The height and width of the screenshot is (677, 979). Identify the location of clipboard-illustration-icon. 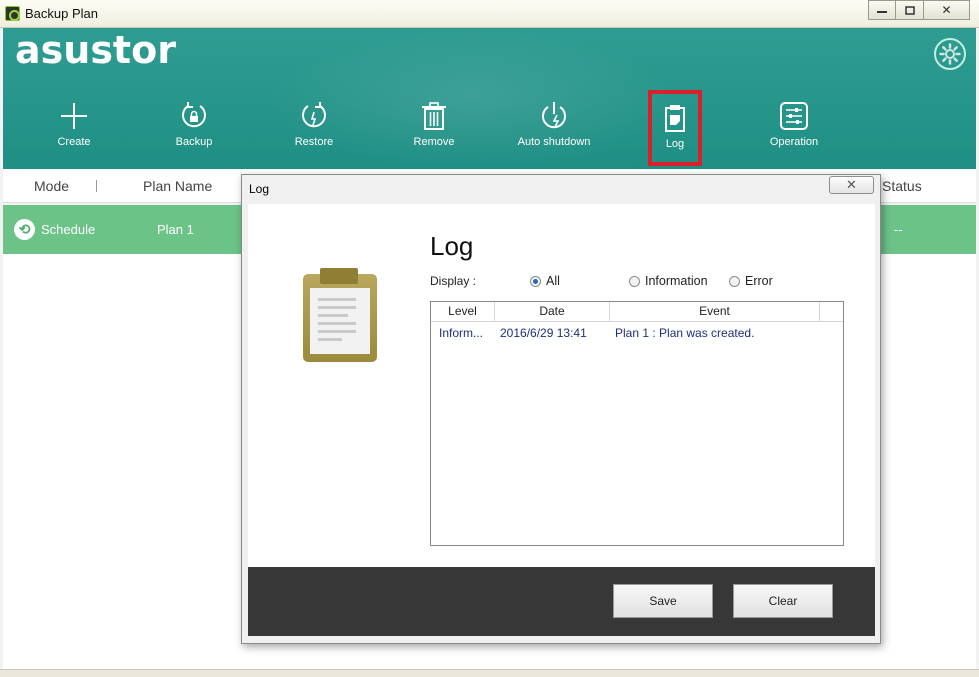
(340, 315).